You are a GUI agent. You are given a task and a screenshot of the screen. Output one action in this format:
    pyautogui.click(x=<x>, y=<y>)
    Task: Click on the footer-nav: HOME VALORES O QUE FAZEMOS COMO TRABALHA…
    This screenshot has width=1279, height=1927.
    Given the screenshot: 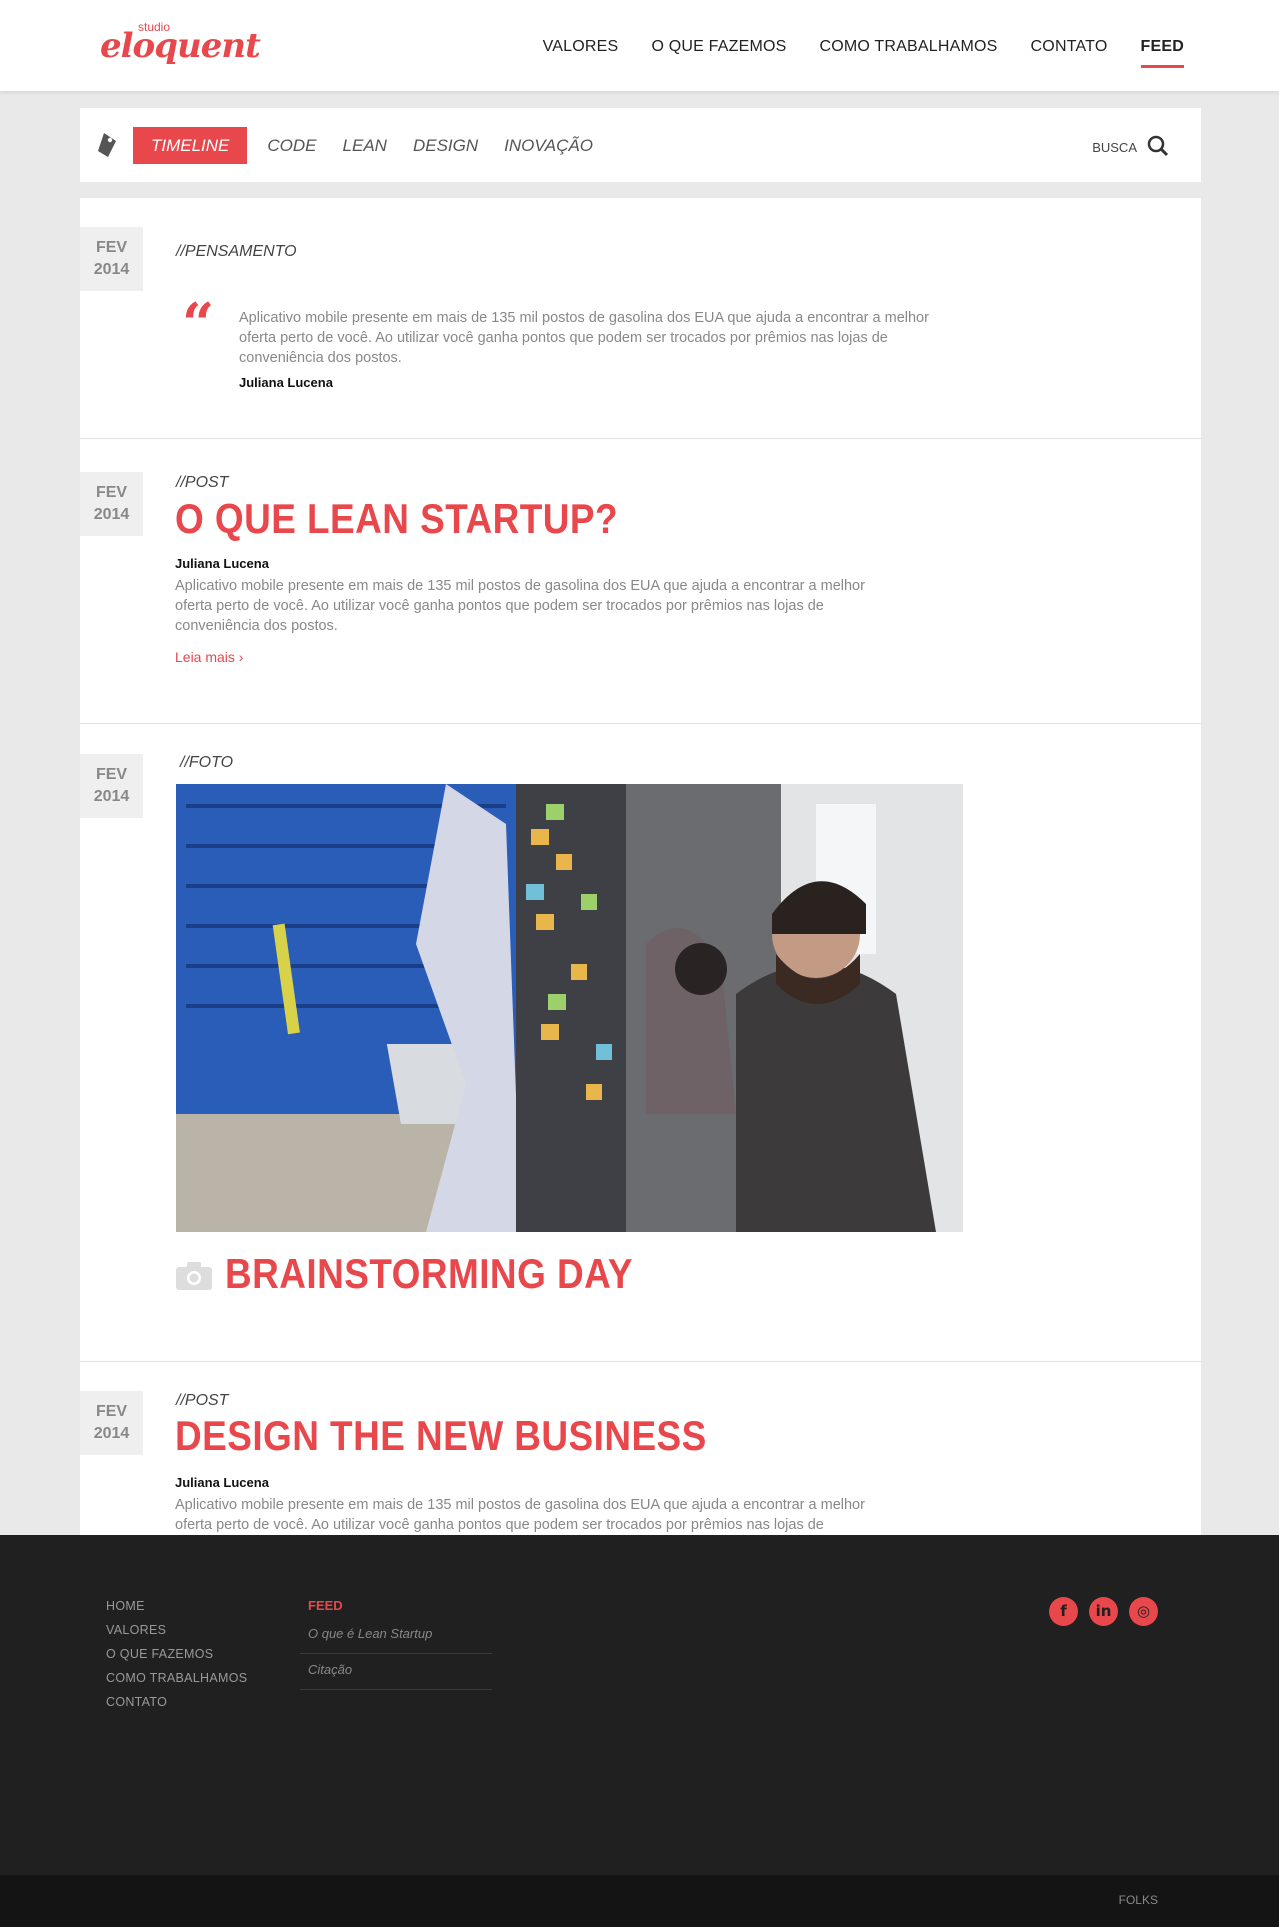 What is the action you would take?
    pyautogui.click(x=176, y=1654)
    